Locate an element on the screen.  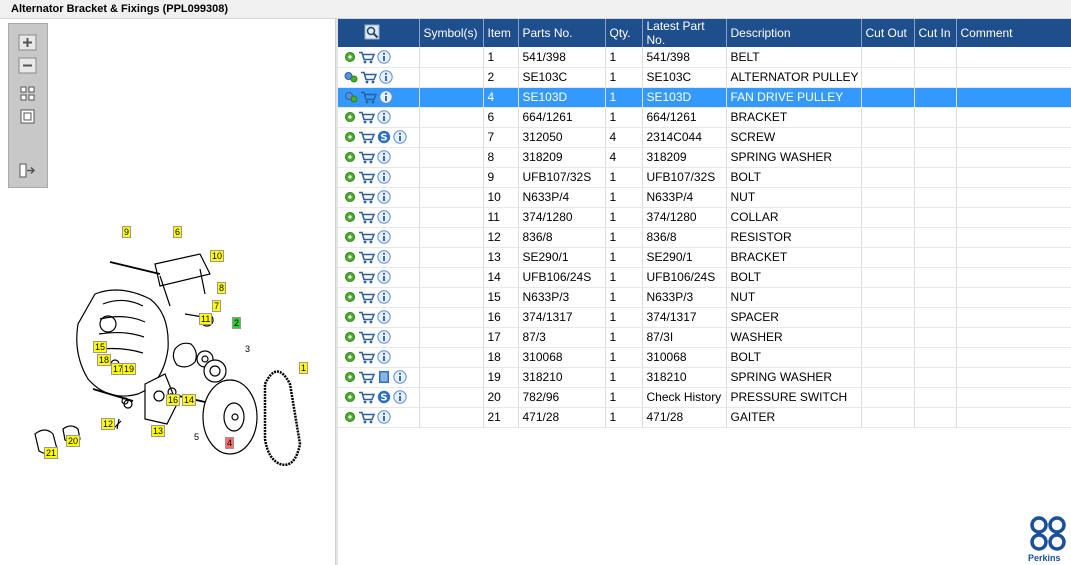
callout-6: 6 is located at coordinates (178, 232).